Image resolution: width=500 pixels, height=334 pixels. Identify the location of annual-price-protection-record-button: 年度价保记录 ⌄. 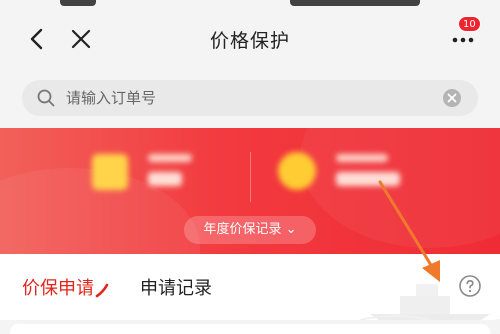
(250, 230).